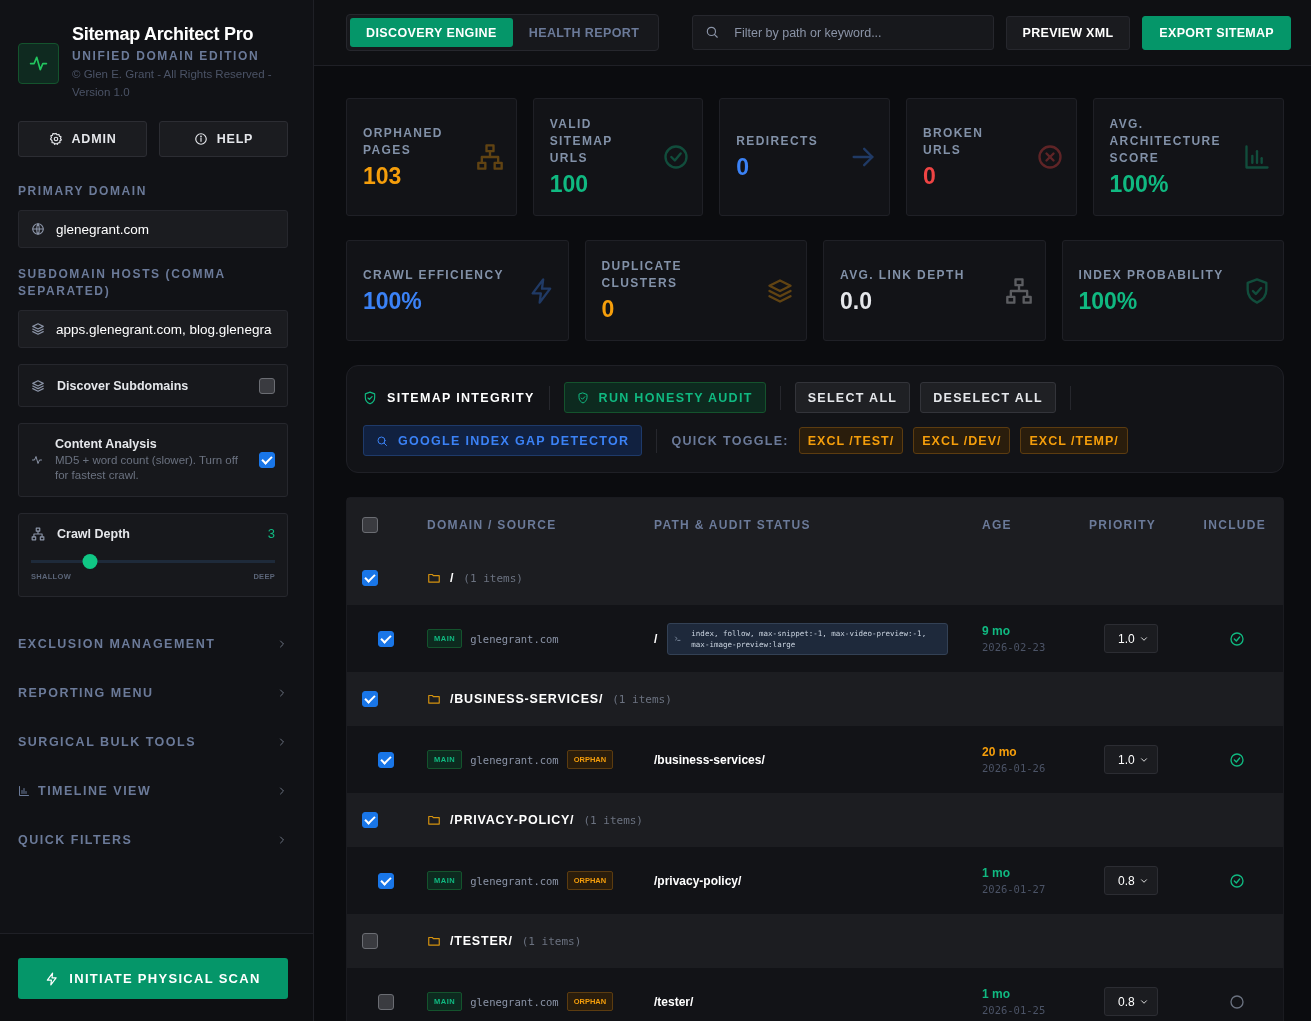 This screenshot has height=1021, width=1311. I want to click on pulse-logo-icon, so click(38, 63).